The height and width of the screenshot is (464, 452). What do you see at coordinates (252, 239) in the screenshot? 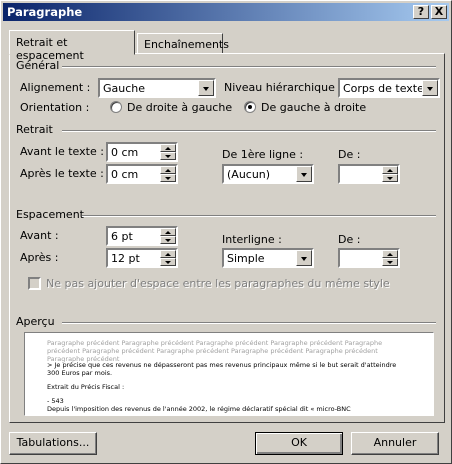
I see `line-spacing-label: Interligne :` at bounding box center [252, 239].